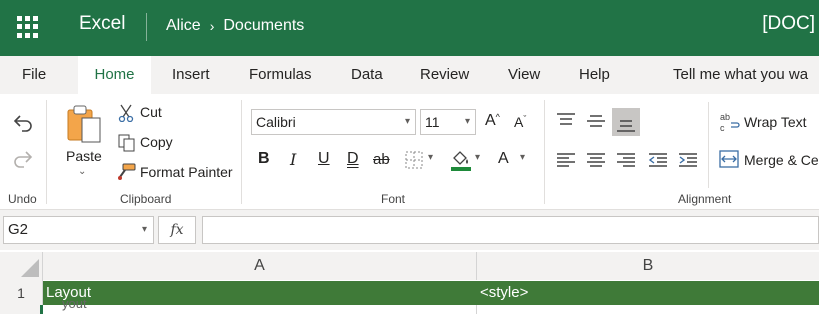 Image resolution: width=819 pixels, height=314 pixels. I want to click on chevron-right-icon: ›, so click(212, 26).